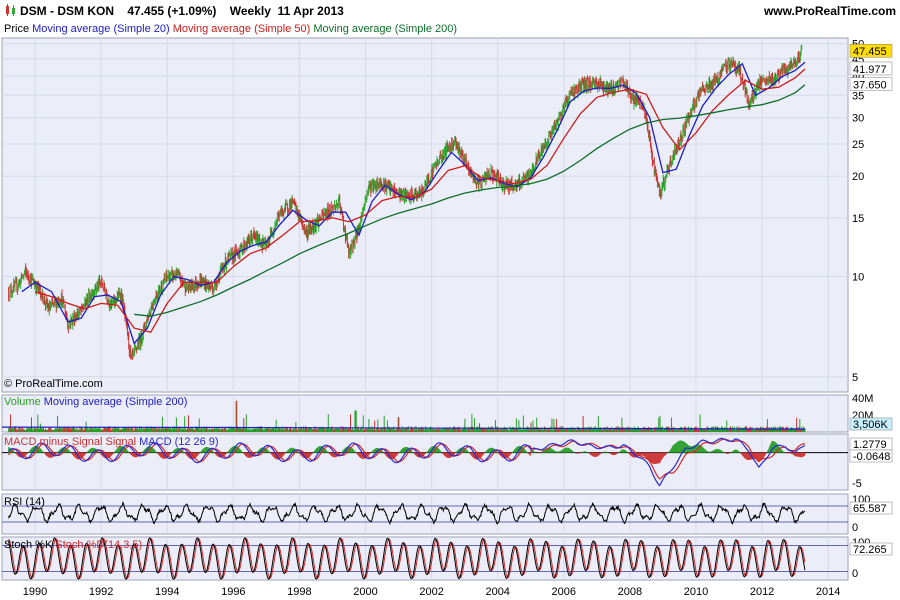  I want to click on rsi-legend: RSI (14), so click(24, 502).